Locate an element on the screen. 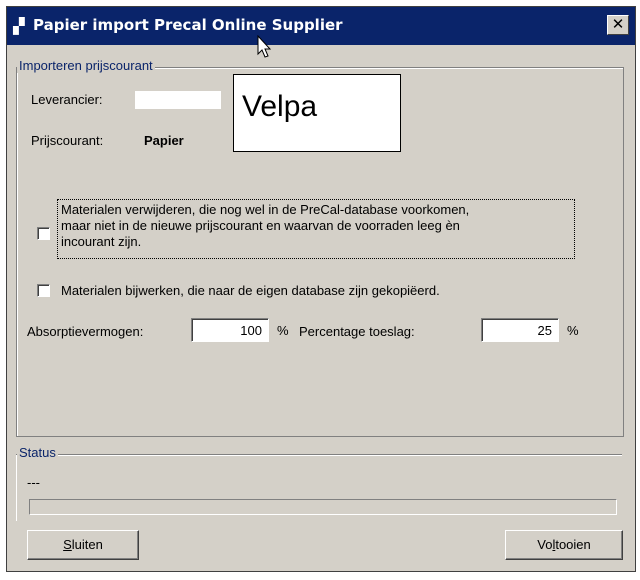 The width and height of the screenshot is (640, 580). absorption-label: Absorptievermogen: is located at coordinates (85, 331).